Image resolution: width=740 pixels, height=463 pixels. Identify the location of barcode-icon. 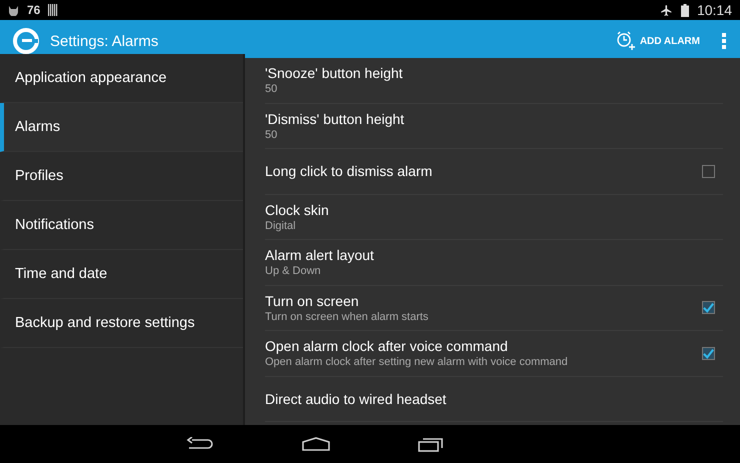
(53, 10).